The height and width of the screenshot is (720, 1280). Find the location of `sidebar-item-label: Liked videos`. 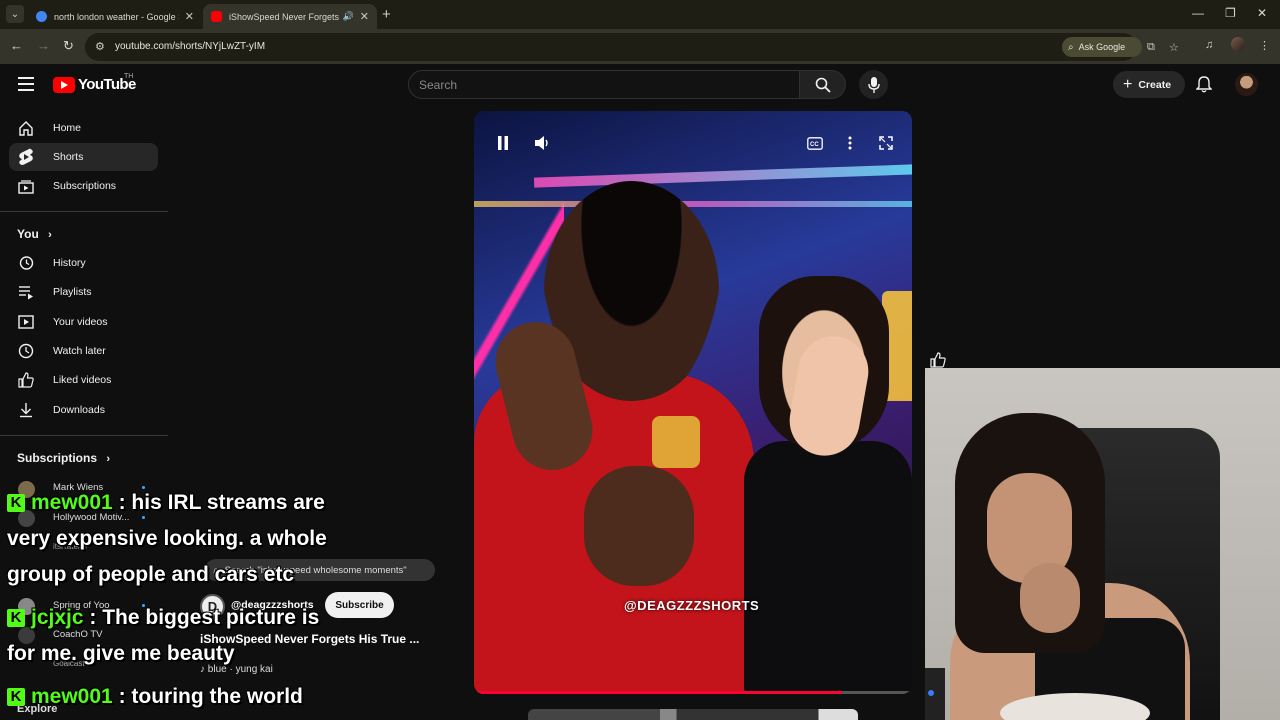

sidebar-item-label: Liked videos is located at coordinates (82, 380).